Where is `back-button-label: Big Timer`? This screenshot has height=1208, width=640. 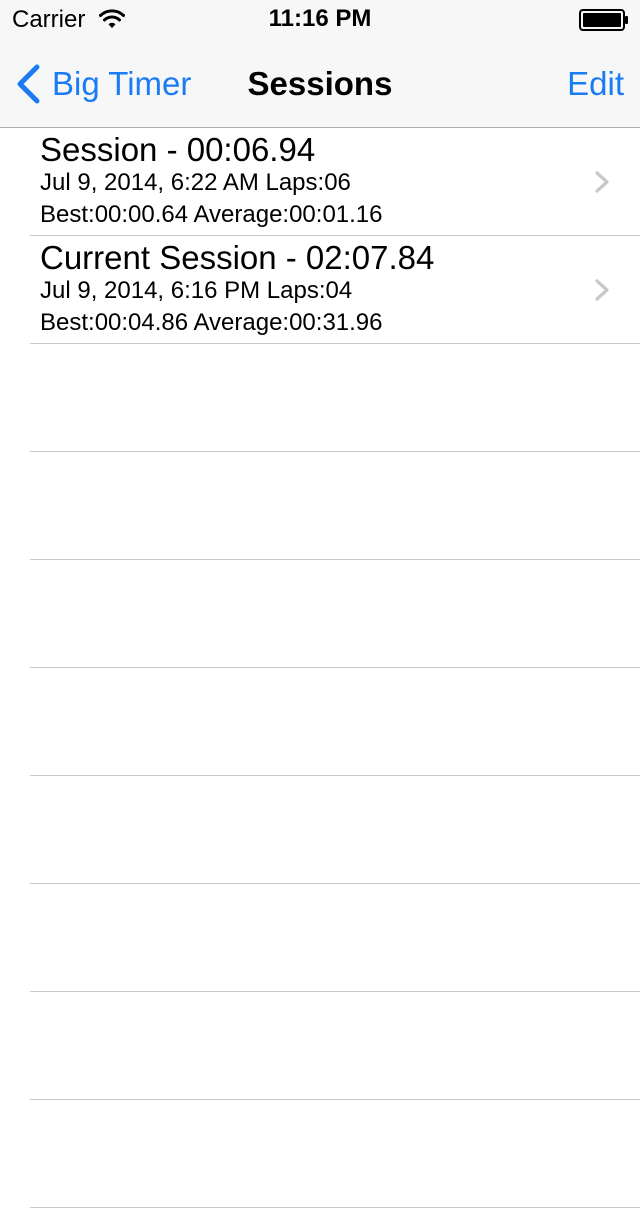 back-button-label: Big Timer is located at coordinates (122, 83).